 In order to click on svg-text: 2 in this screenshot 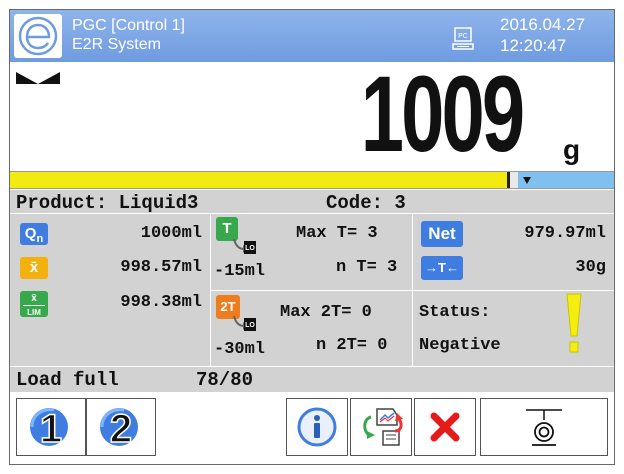, I will do `click(121, 428)`.